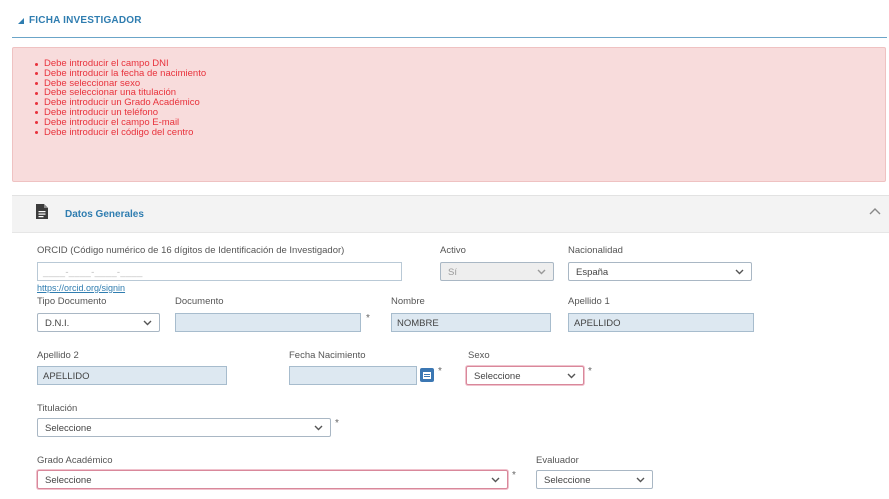  What do you see at coordinates (272, 479) in the screenshot?
I see `grado-academico-select: Seleccione` at bounding box center [272, 479].